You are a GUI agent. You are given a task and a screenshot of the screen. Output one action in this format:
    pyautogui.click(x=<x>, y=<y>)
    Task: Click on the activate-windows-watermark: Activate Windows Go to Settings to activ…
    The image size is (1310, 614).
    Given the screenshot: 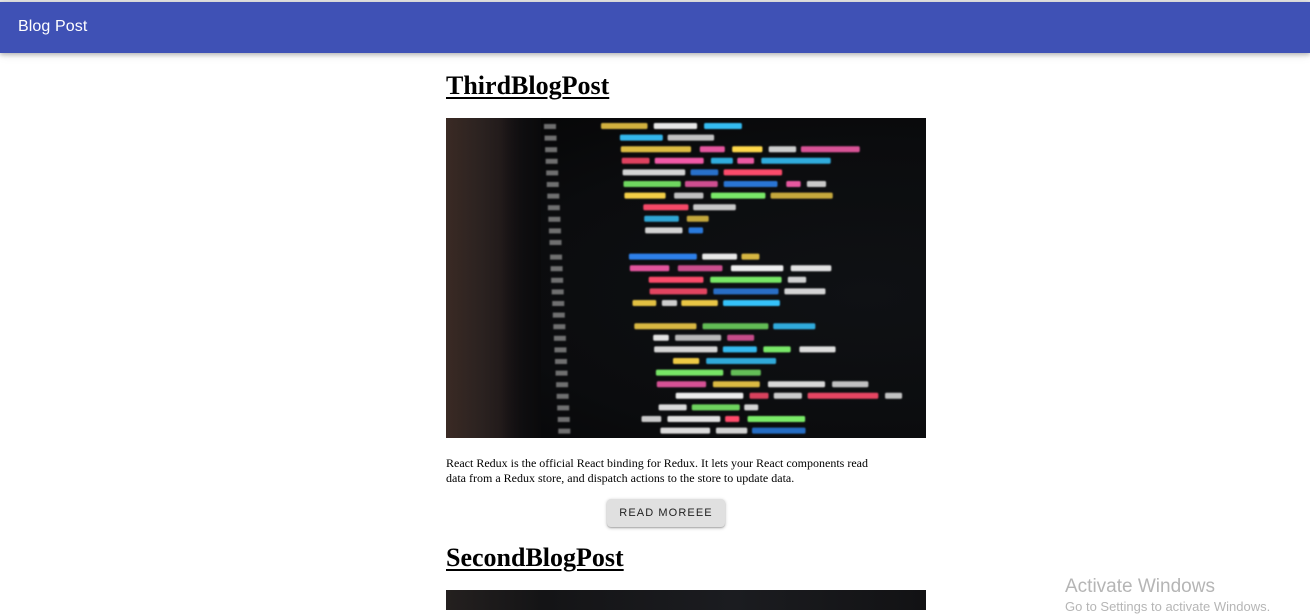 What is the action you would take?
    pyautogui.click(x=1167, y=595)
    